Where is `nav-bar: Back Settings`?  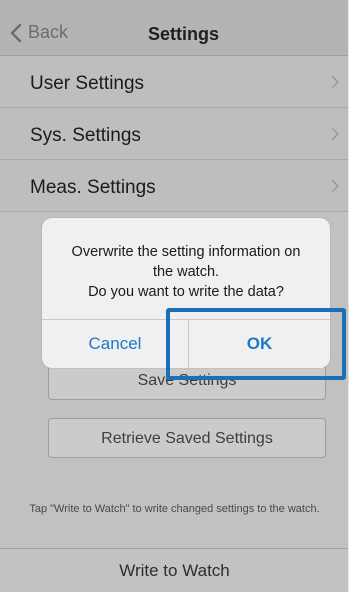
nav-bar: Back Settings is located at coordinates (174, 28).